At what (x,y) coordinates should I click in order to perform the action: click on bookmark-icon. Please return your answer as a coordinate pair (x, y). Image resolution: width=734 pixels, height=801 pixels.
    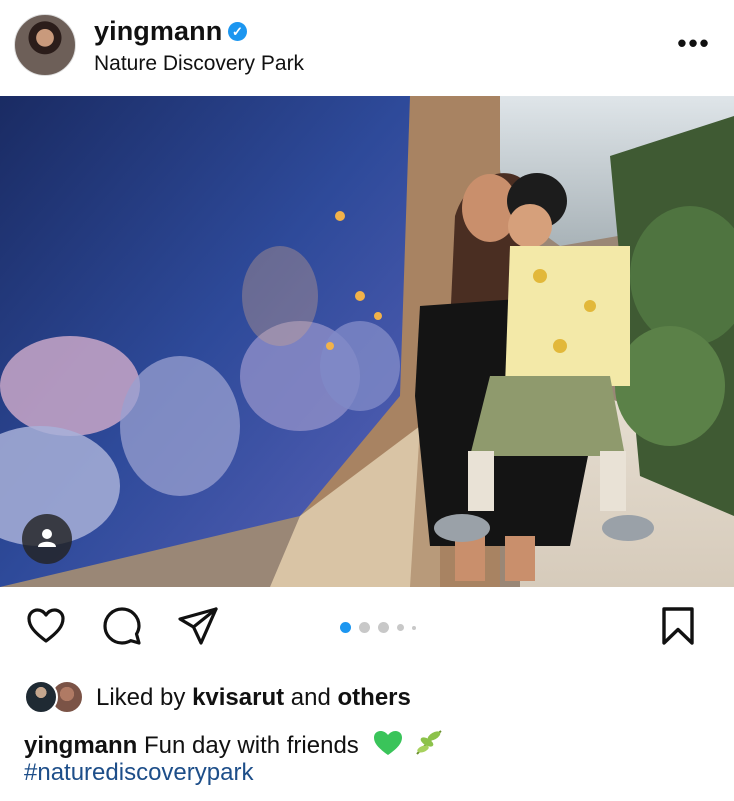
    Looking at the image, I should click on (678, 626).